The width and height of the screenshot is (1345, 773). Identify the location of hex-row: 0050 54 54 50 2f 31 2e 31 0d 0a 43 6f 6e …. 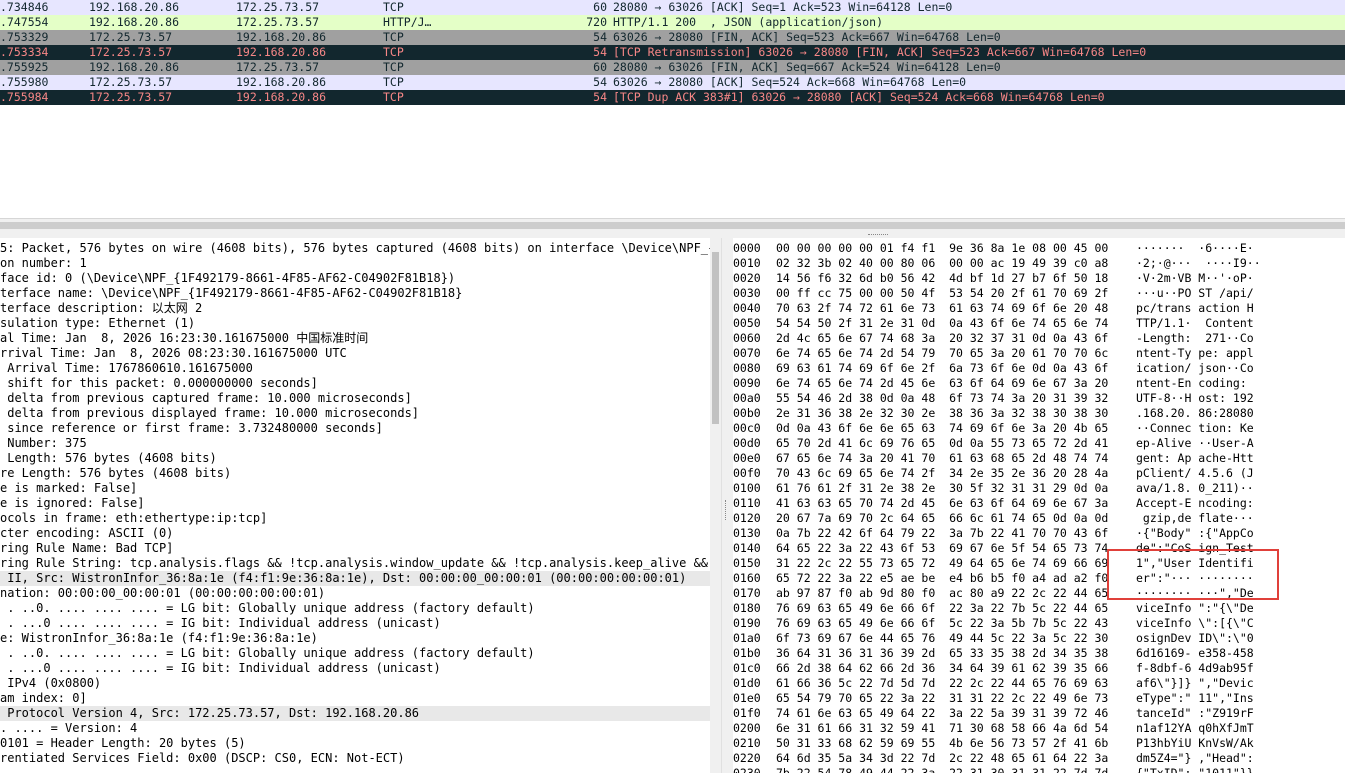
(1039, 323).